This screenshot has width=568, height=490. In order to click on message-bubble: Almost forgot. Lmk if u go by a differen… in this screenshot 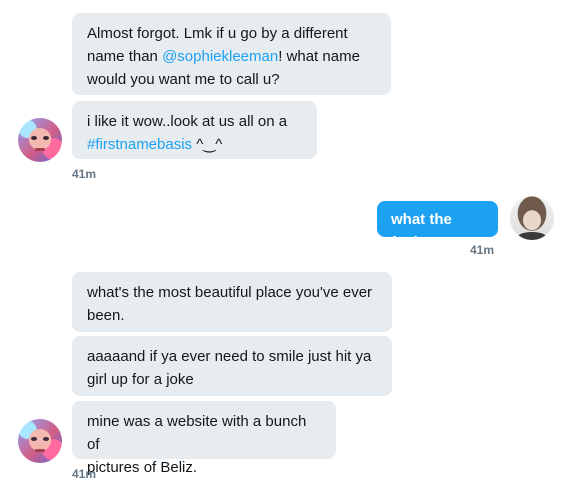, I will do `click(231, 54)`.